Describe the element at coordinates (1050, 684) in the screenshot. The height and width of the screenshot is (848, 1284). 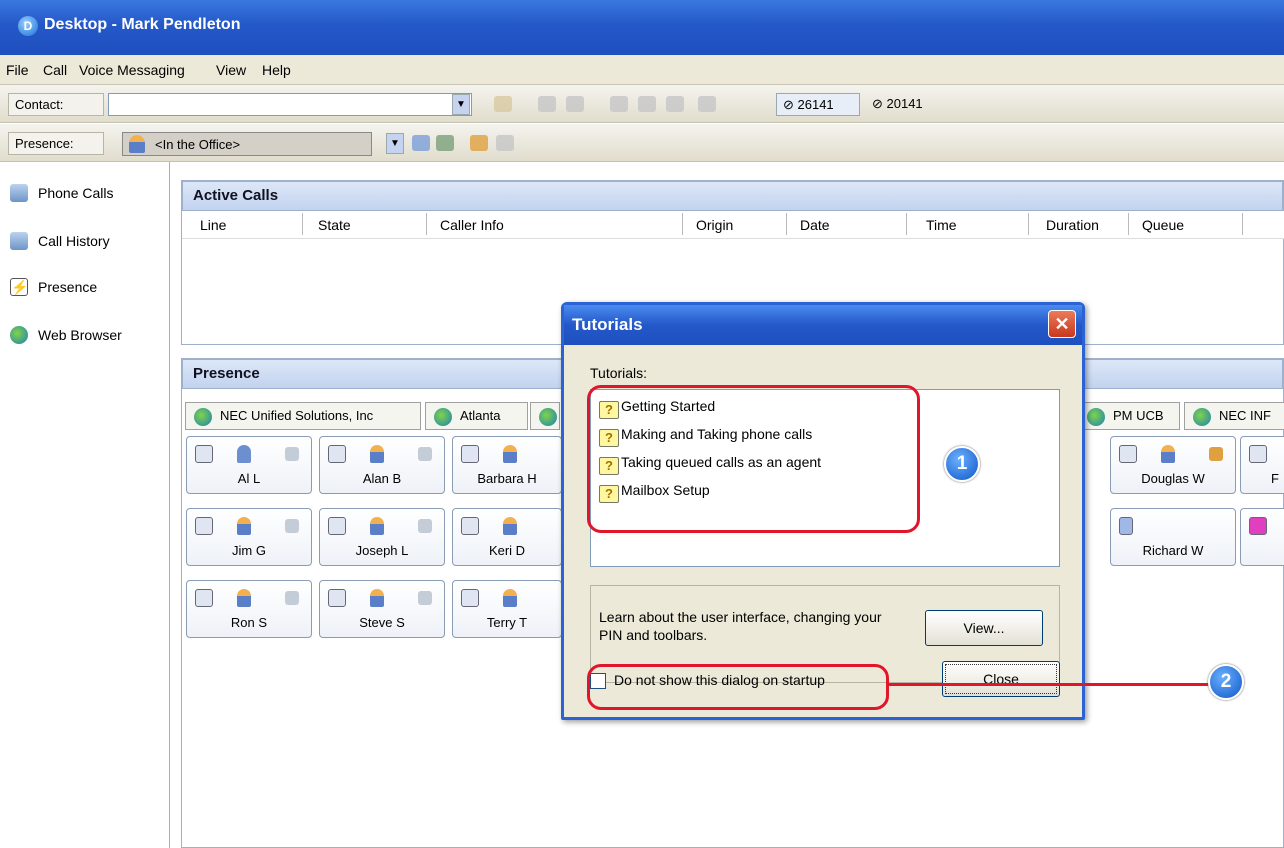
I see `callout-2-line` at that location.